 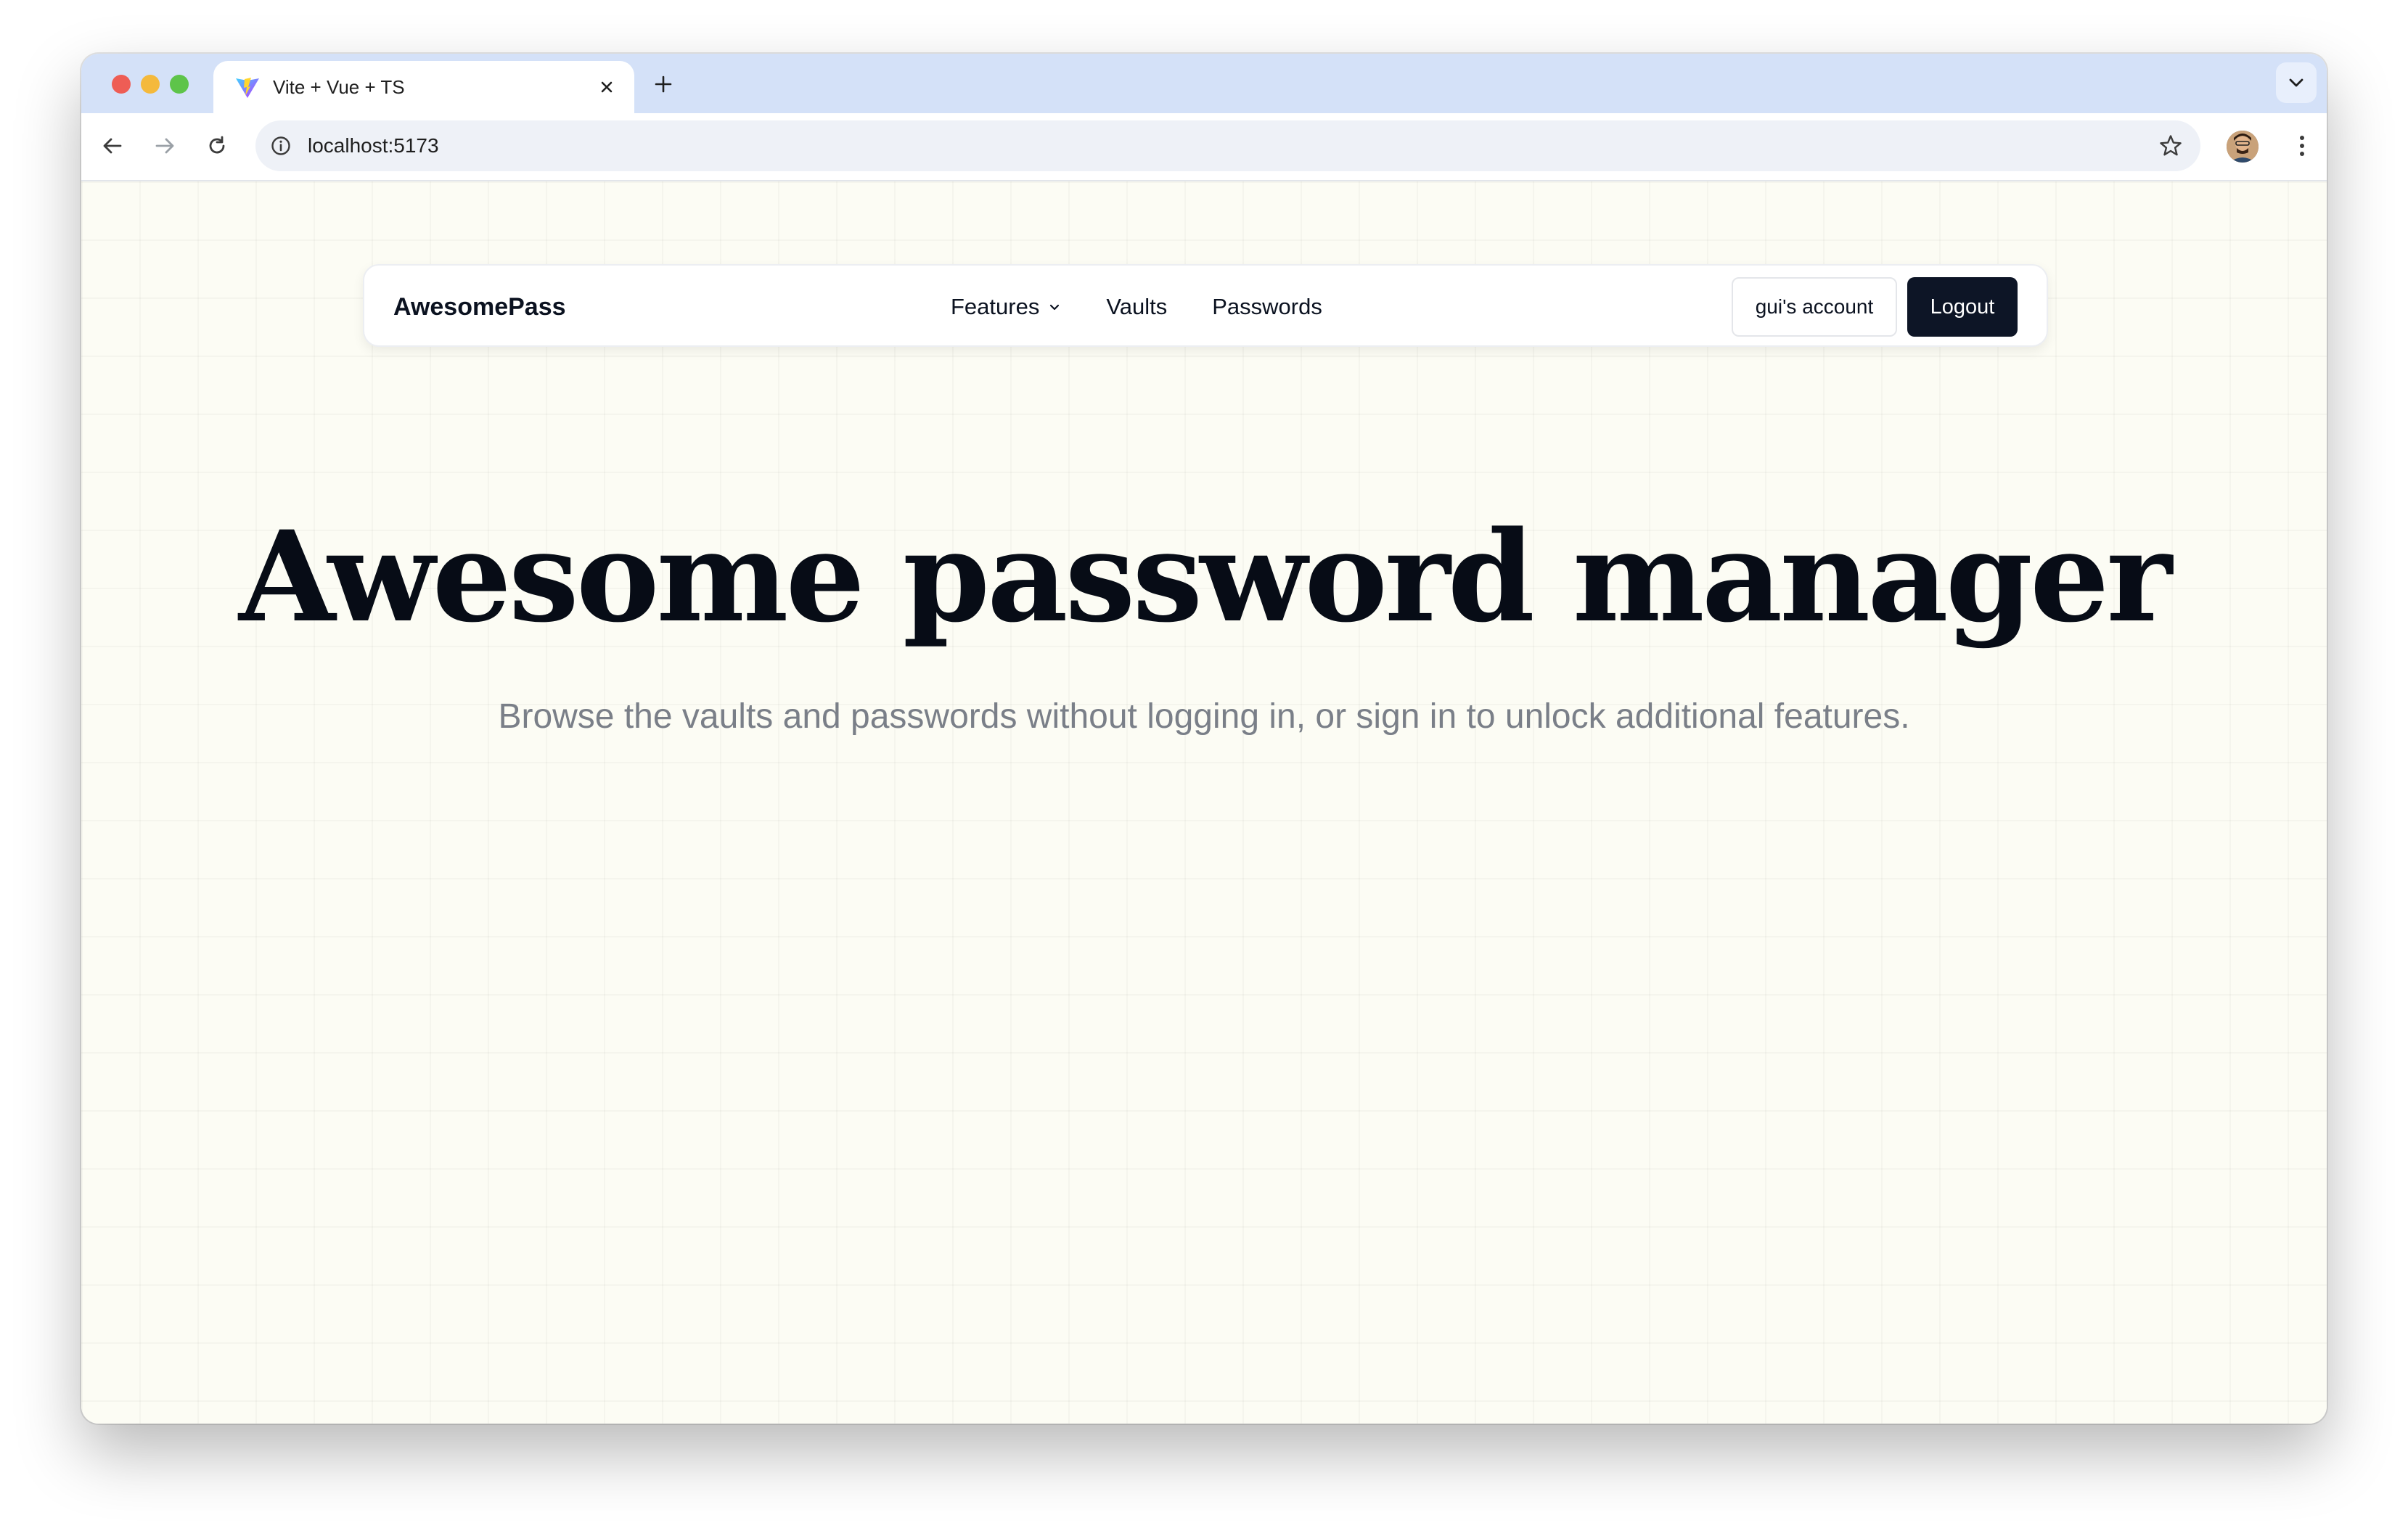 I want to click on hero-title: Awesome password manager, so click(x=1205, y=576).